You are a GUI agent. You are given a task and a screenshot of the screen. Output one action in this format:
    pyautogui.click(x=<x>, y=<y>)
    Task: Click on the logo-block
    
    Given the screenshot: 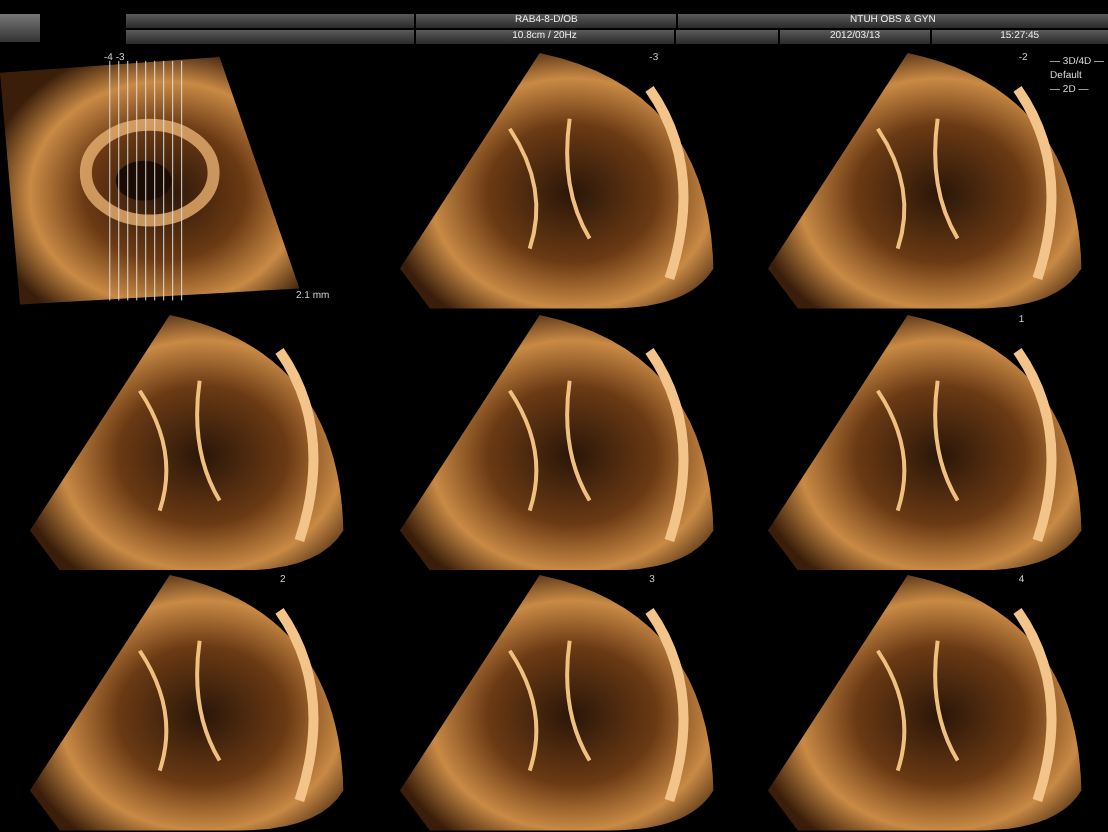 What is the action you would take?
    pyautogui.click(x=20, y=28)
    